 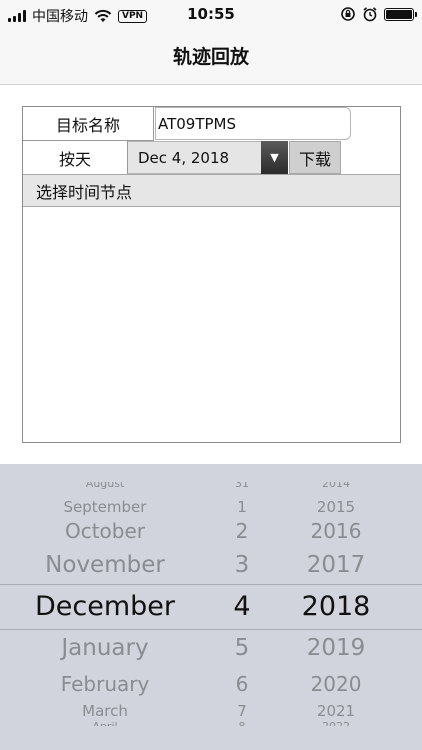 What do you see at coordinates (400, 14) in the screenshot?
I see `battery-icon` at bounding box center [400, 14].